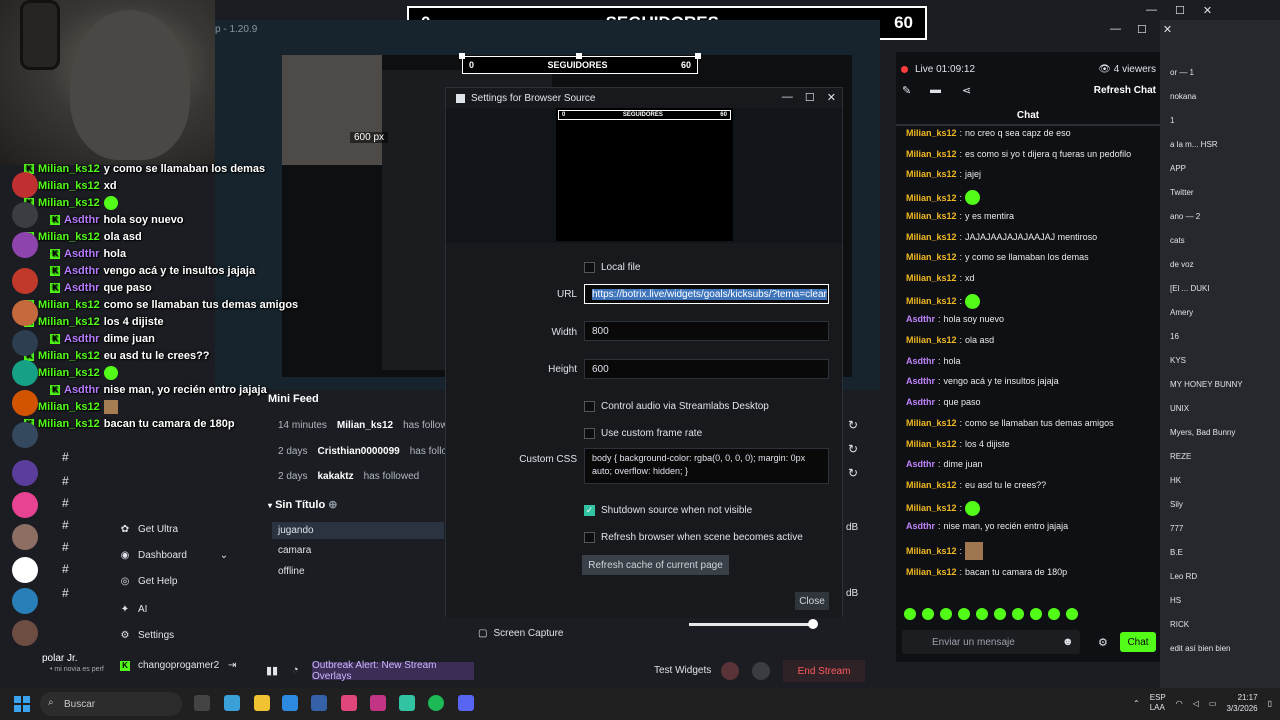  I want to click on following-item: 16, so click(1174, 336).